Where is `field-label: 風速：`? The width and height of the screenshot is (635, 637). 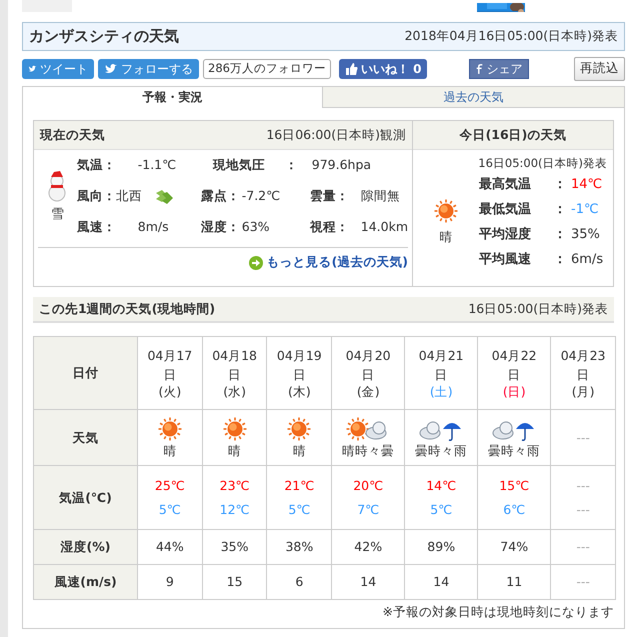 field-label: 風速： is located at coordinates (96, 227).